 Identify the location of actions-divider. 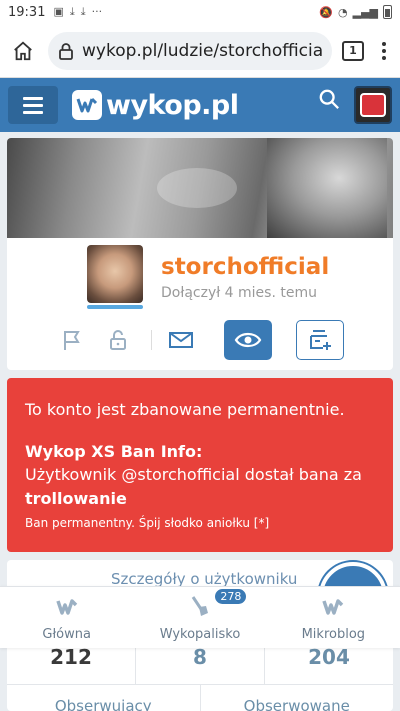
(151, 340).